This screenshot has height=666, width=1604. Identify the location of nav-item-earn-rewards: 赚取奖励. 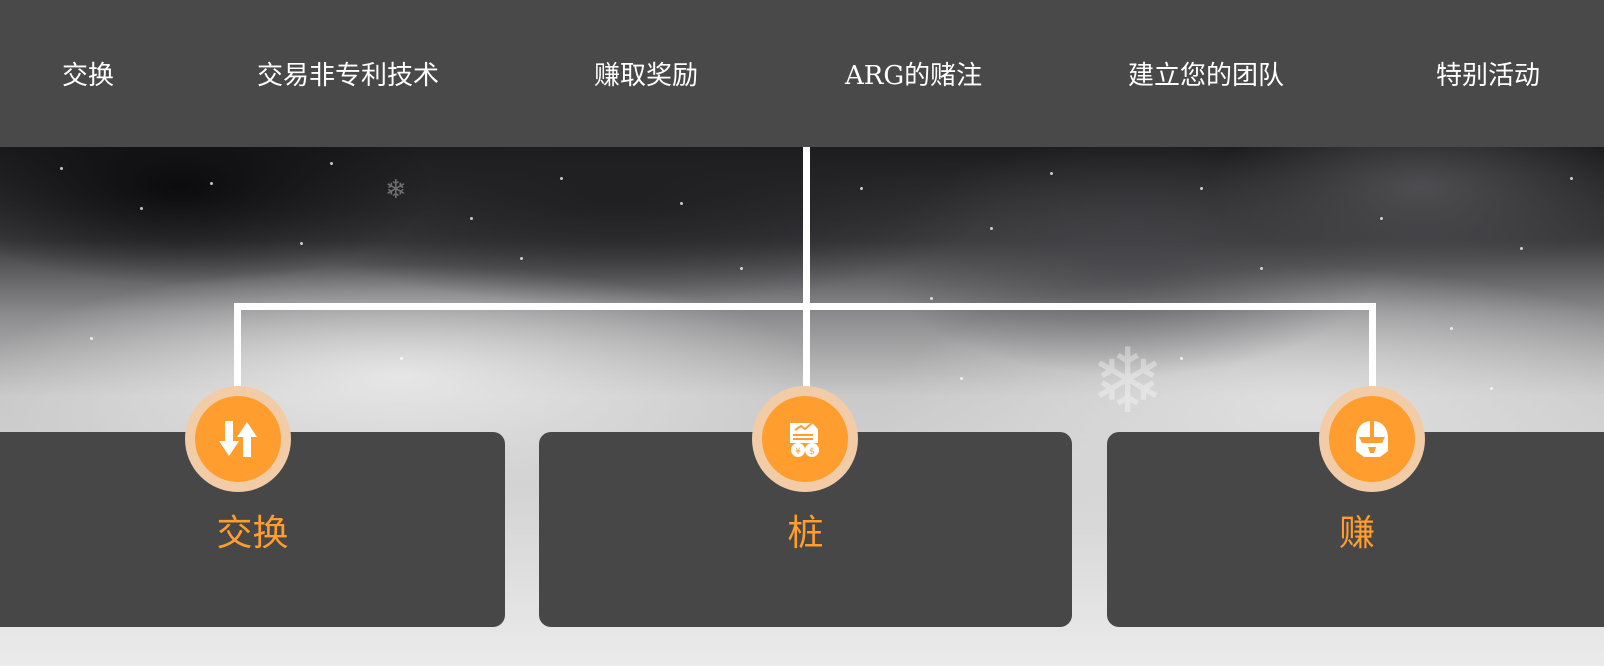
(646, 76).